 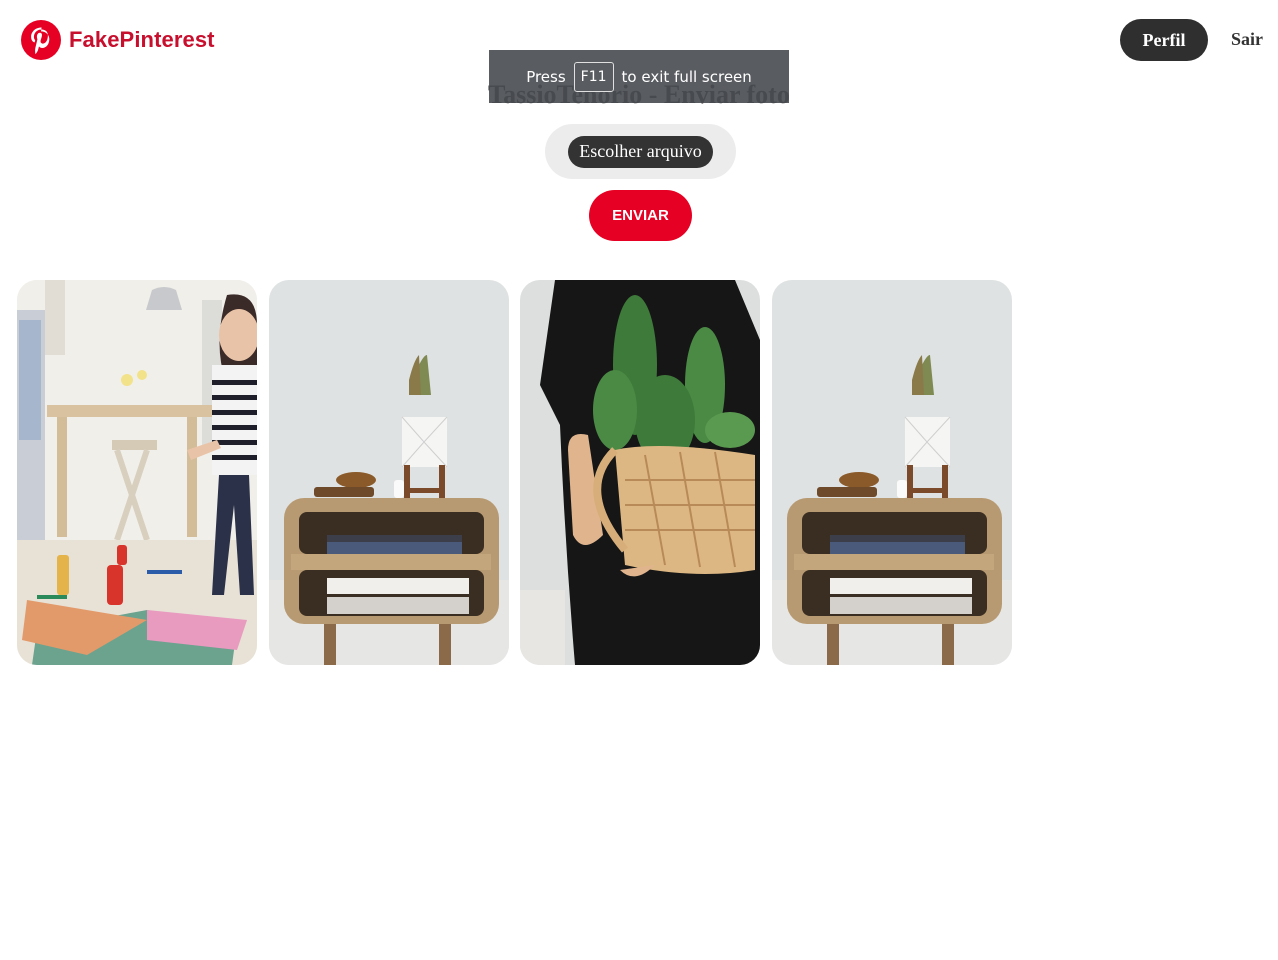 I want to click on file-input: Escolher arquivo, so click(x=640, y=151).